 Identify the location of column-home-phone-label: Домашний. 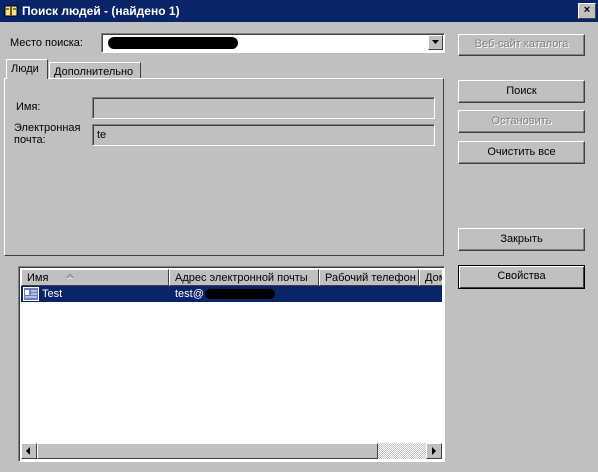
(433, 278).